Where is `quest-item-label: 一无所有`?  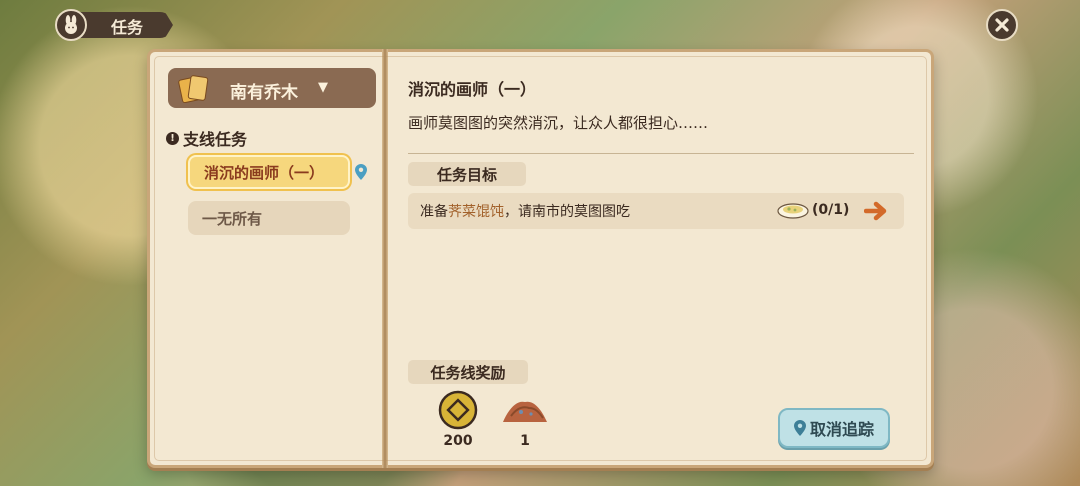 quest-item-label: 一无所有 is located at coordinates (232, 218).